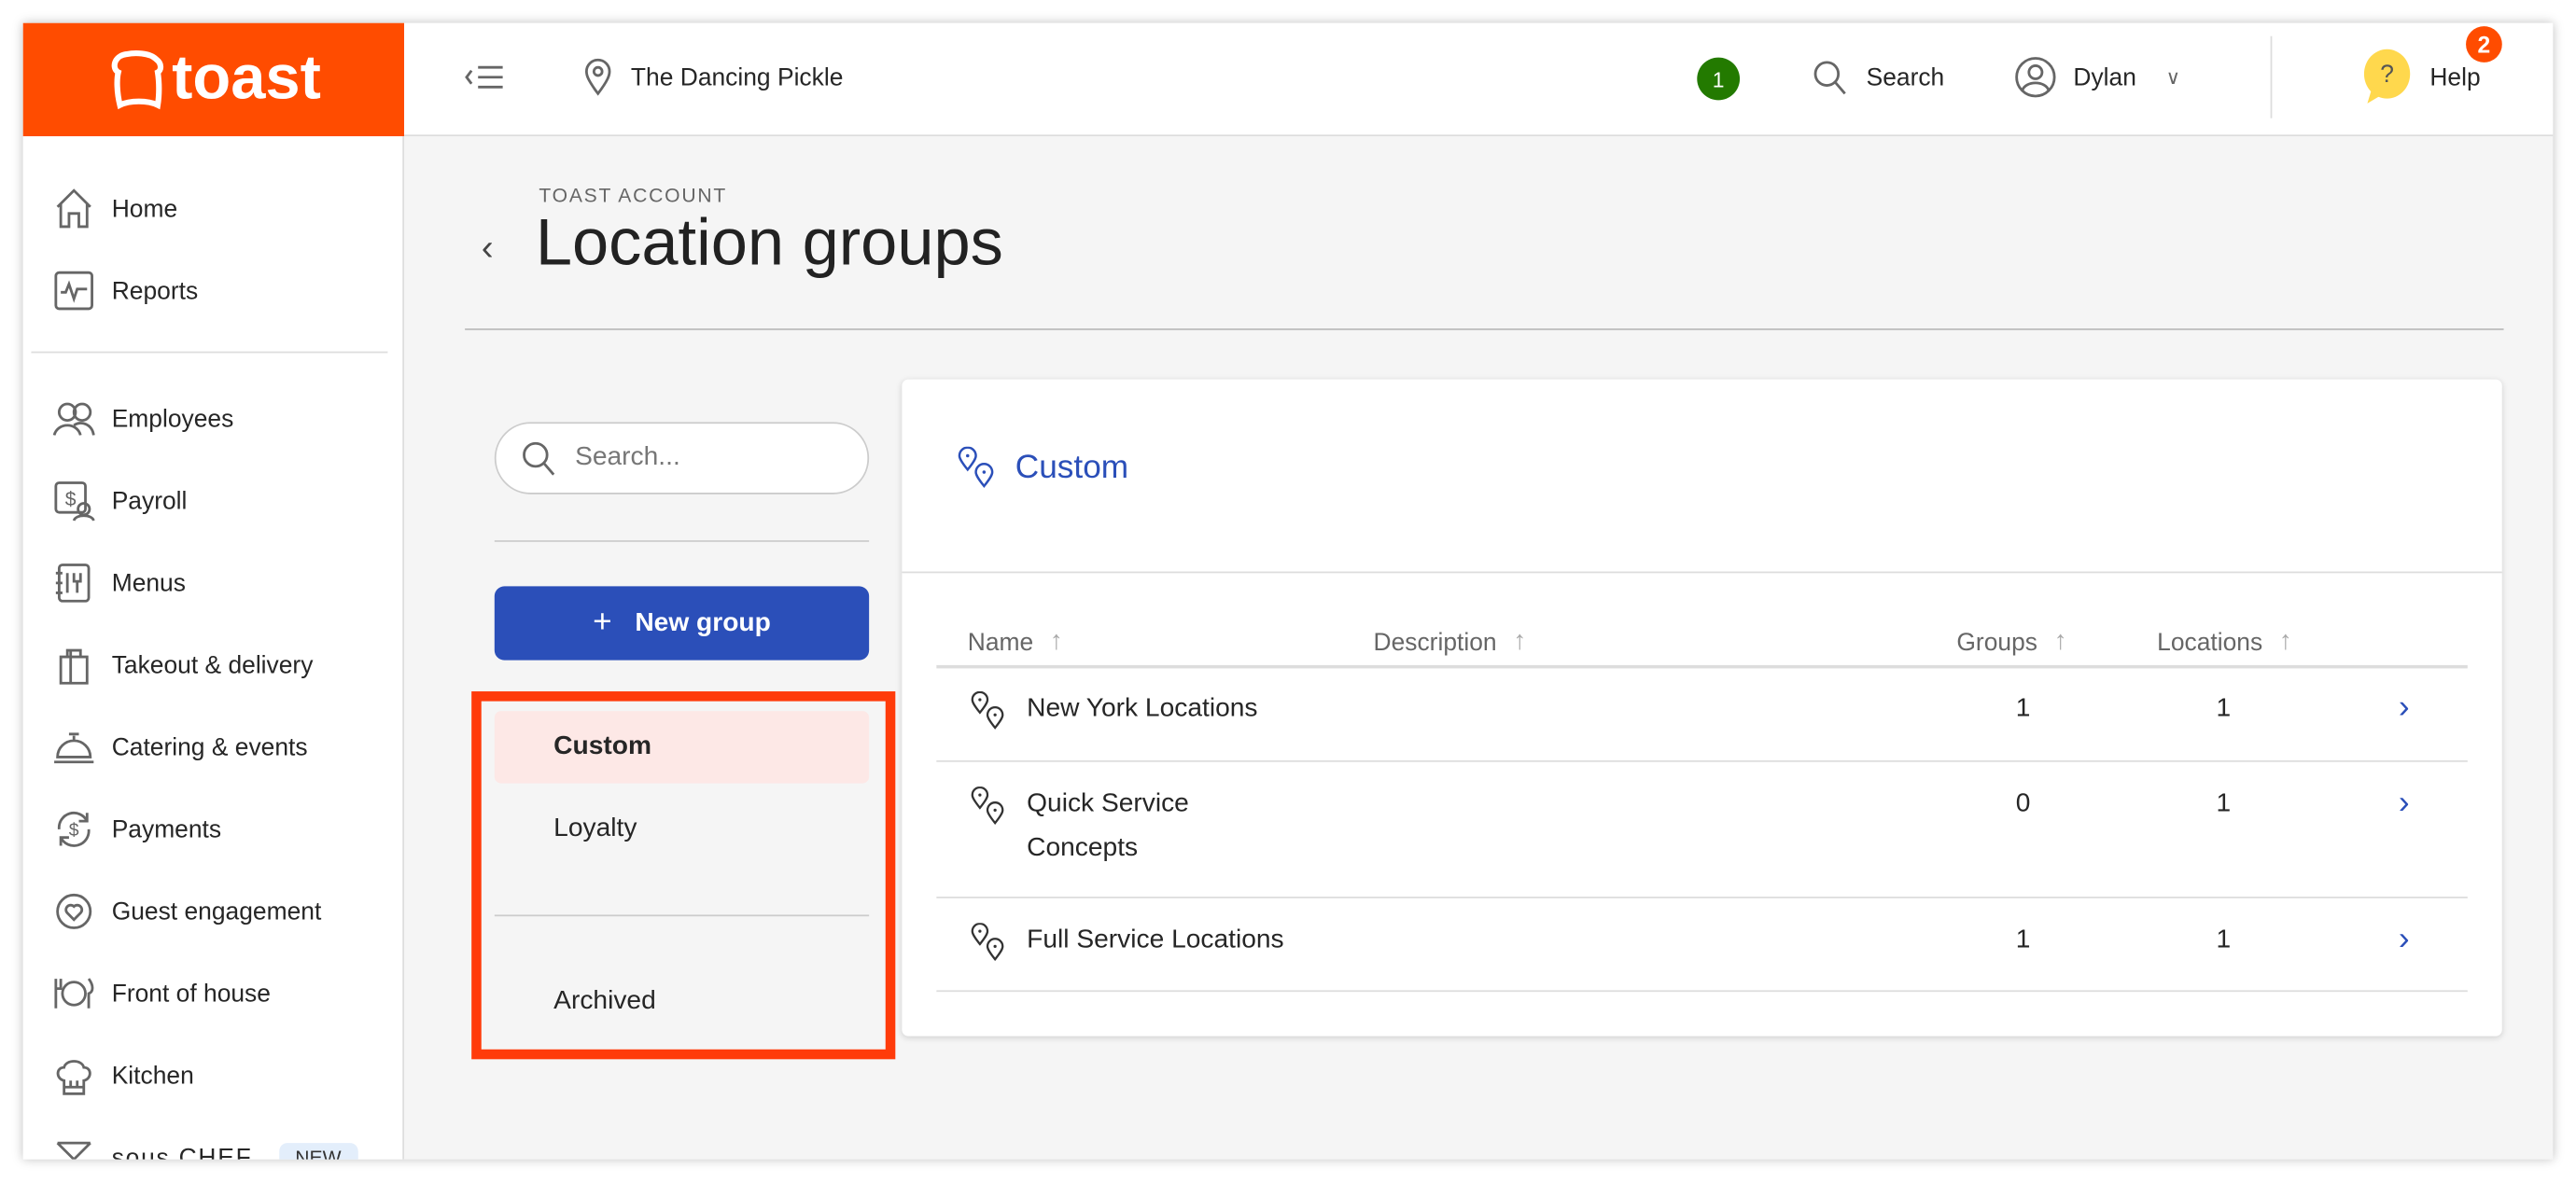 The width and height of the screenshot is (2576, 1183). What do you see at coordinates (2023, 803) in the screenshot?
I see `groups-count: 0` at bounding box center [2023, 803].